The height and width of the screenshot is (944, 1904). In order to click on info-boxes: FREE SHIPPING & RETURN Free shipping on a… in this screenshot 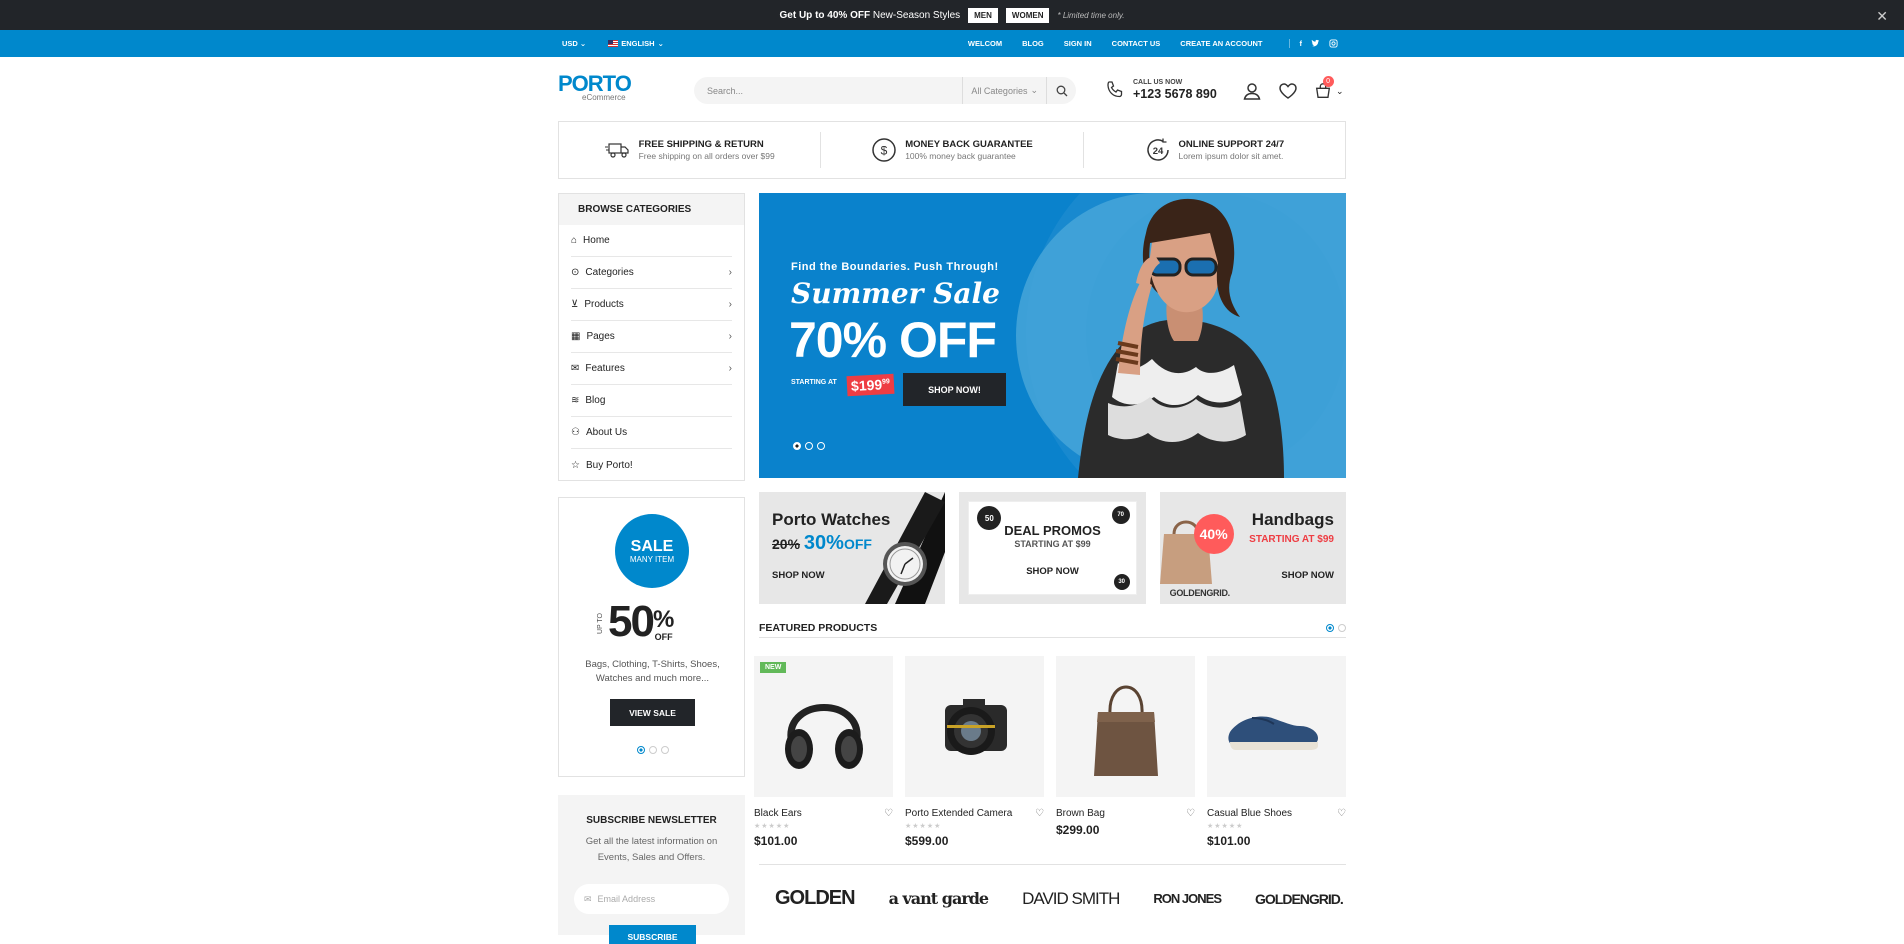, I will do `click(952, 150)`.